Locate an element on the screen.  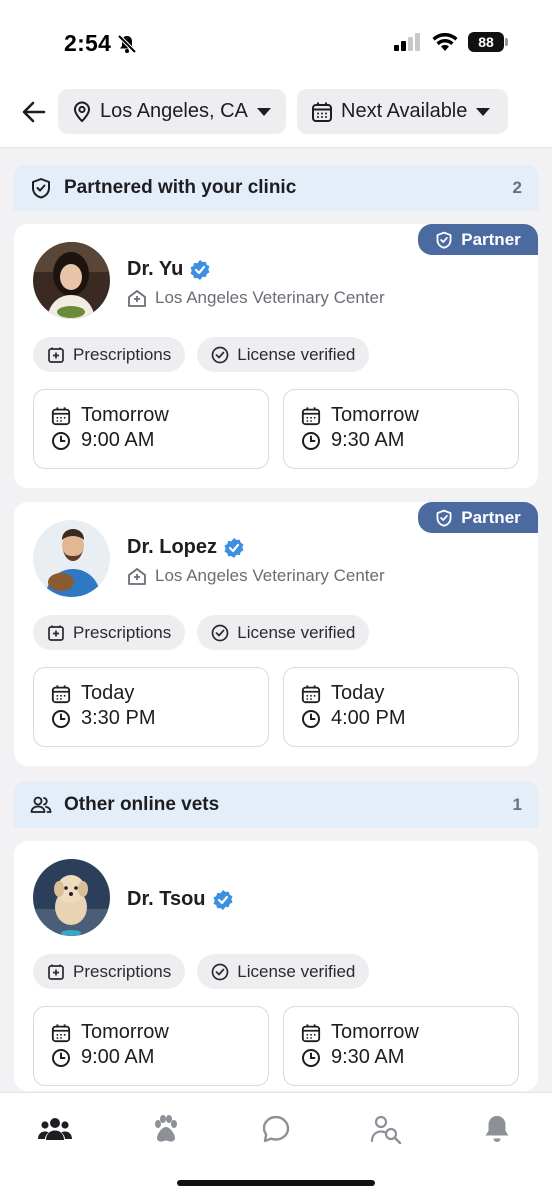
bell-icon is located at coordinates (497, 1129).